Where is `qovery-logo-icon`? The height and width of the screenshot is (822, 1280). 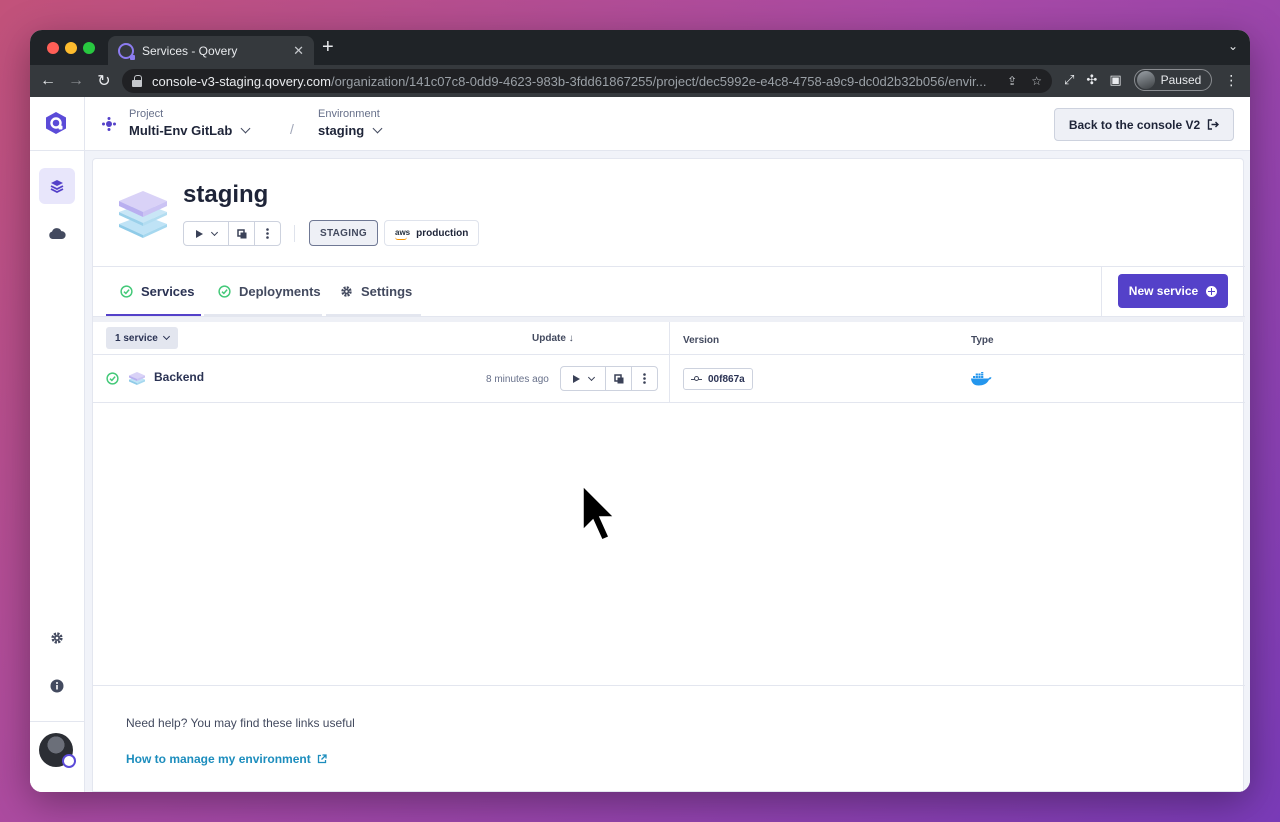
qovery-logo-icon is located at coordinates (56, 123).